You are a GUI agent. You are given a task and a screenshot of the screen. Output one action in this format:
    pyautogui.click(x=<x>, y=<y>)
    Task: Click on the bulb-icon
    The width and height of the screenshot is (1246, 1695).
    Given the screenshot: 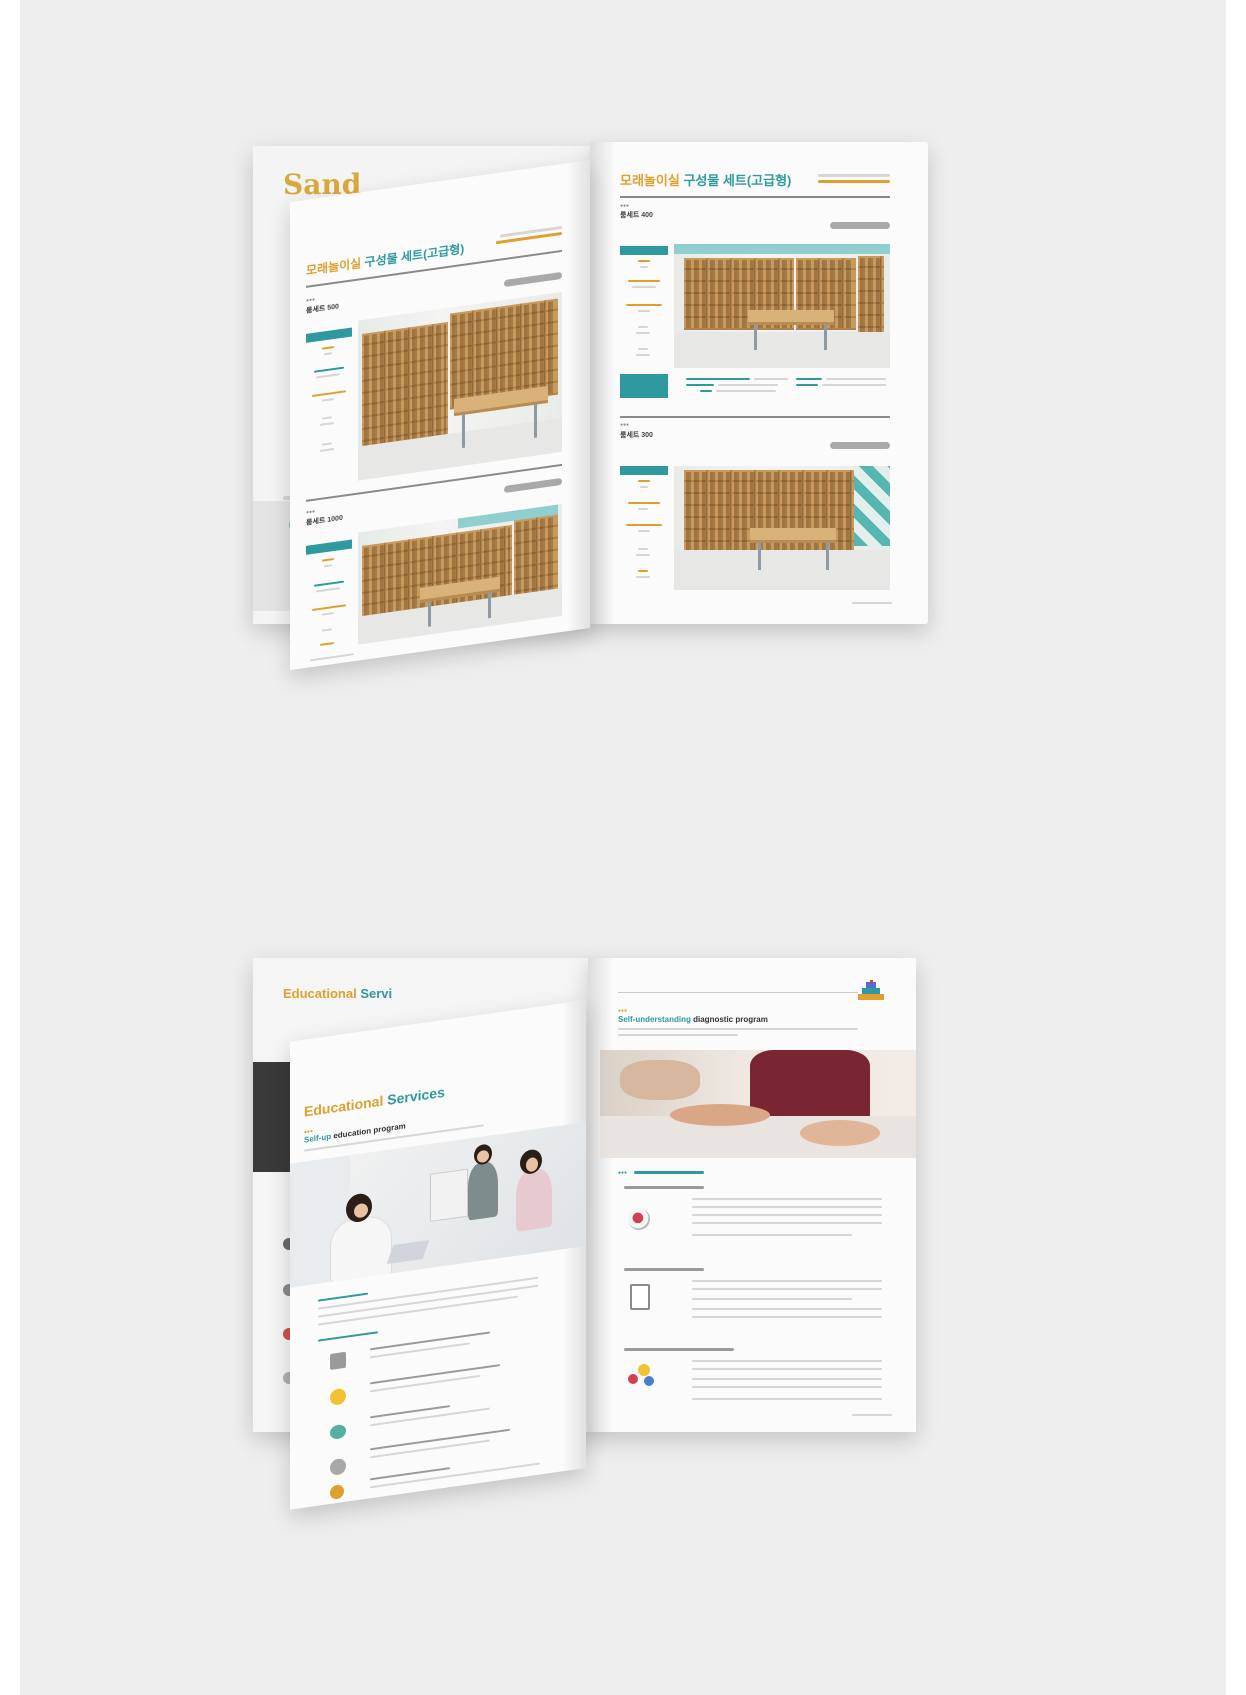 What is the action you would take?
    pyautogui.click(x=338, y=1396)
    